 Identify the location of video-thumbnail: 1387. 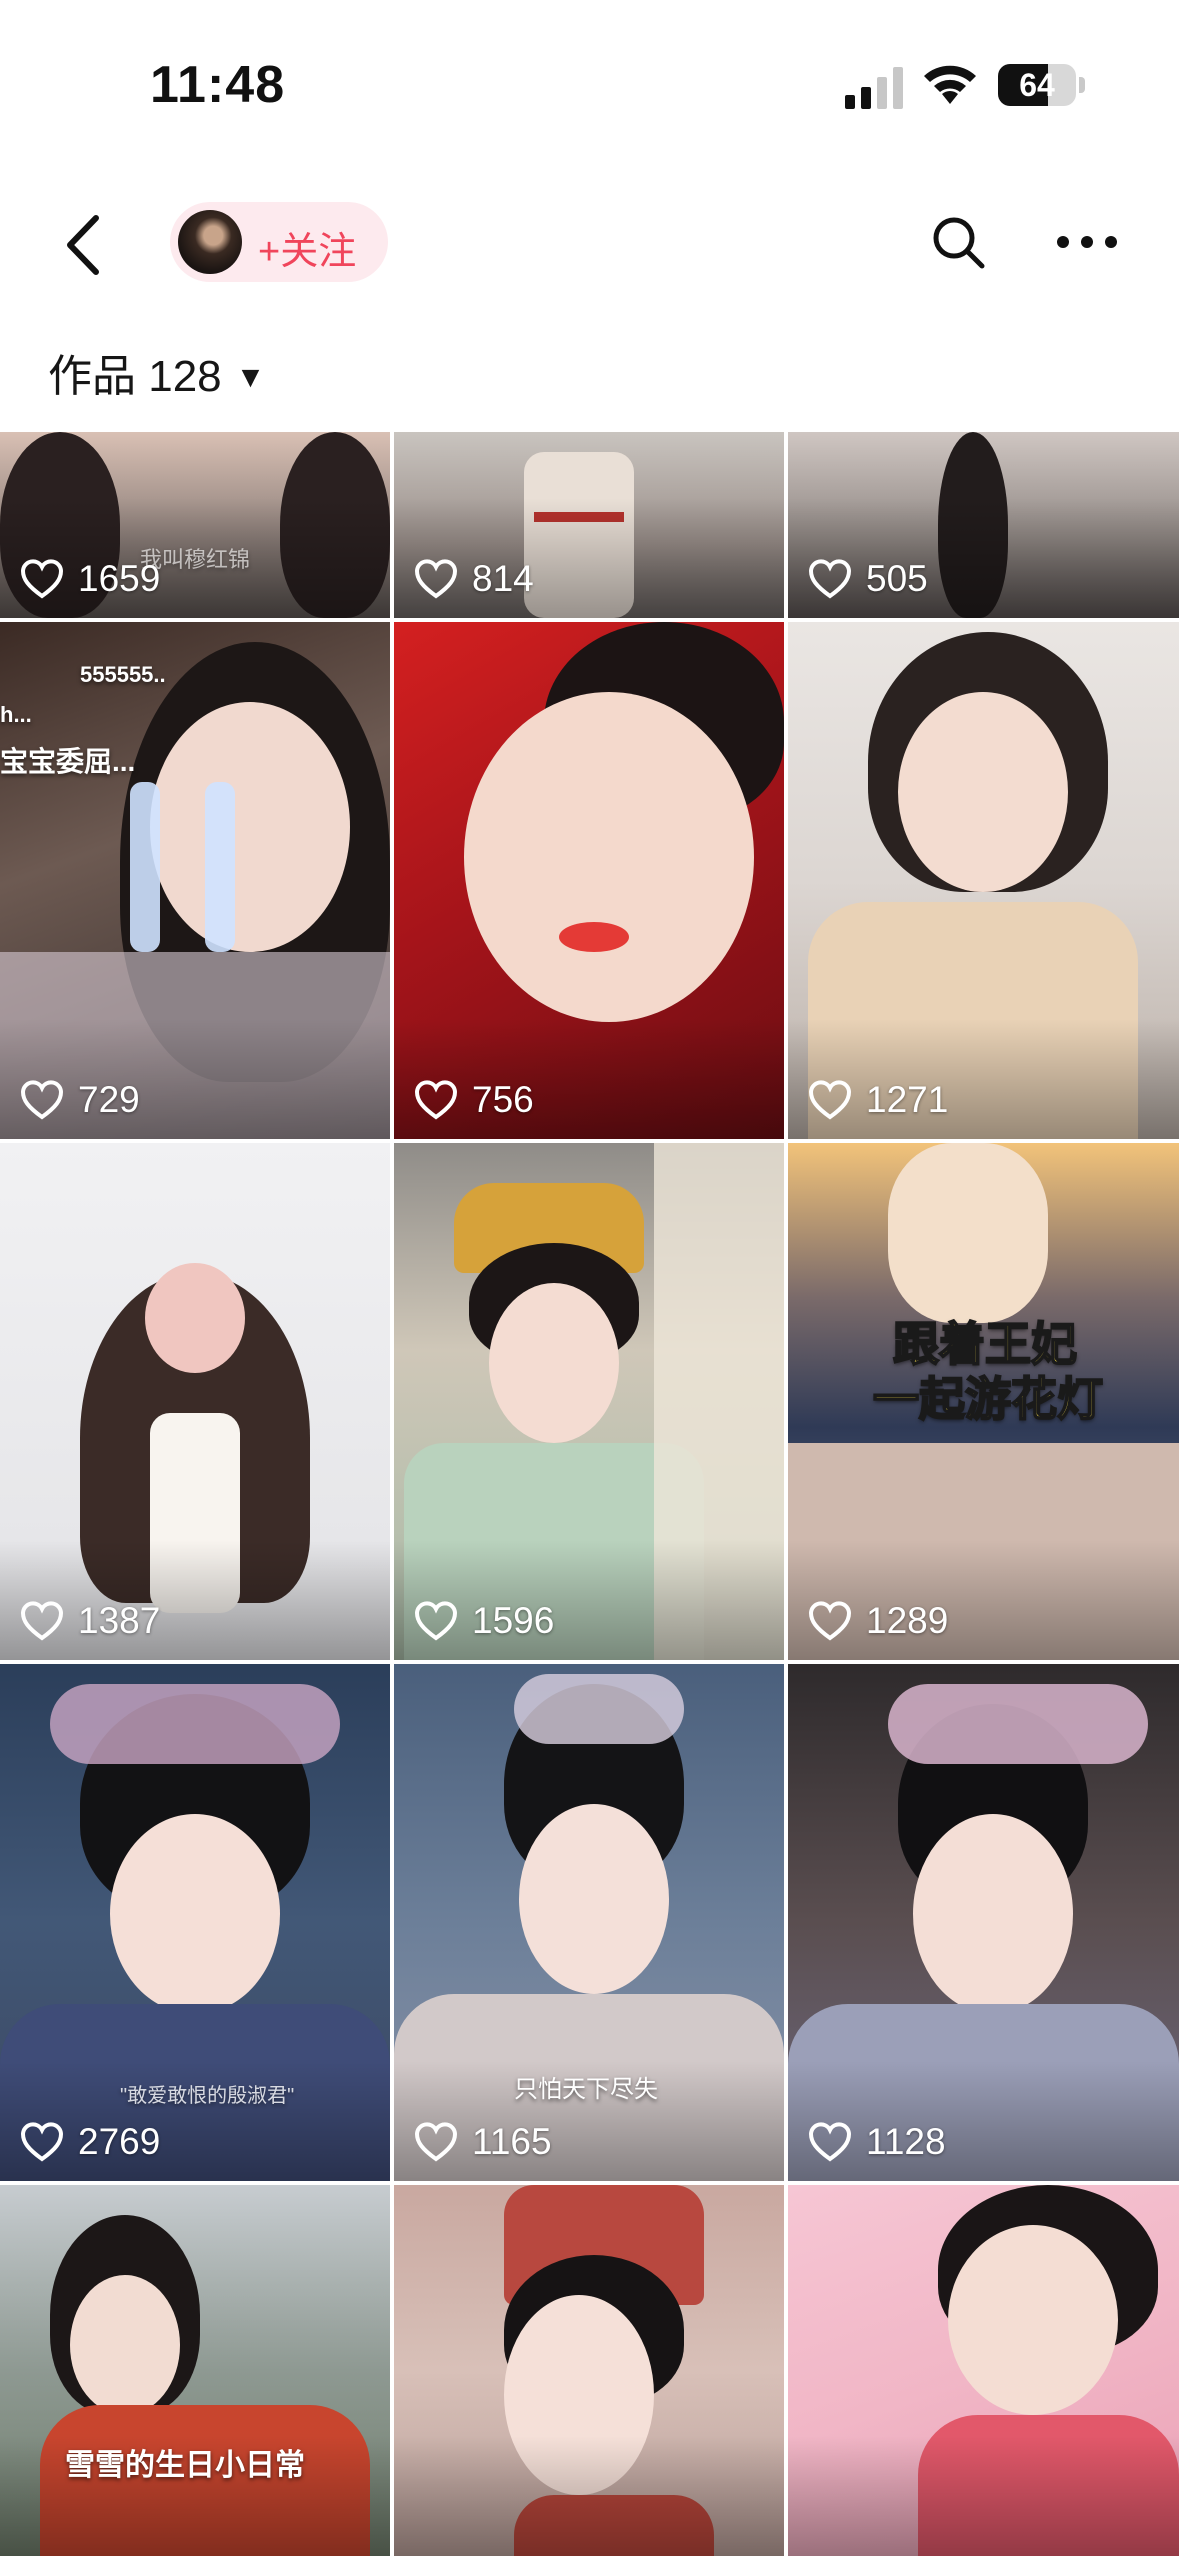
(195, 1401).